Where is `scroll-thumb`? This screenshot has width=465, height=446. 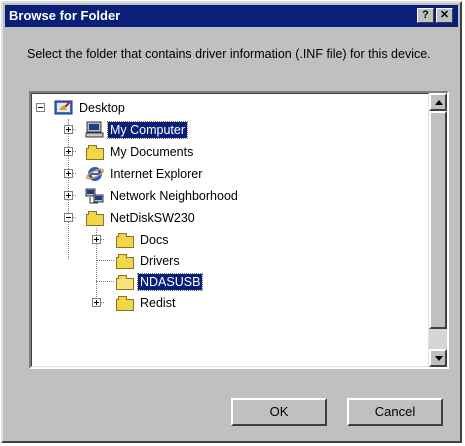
scroll-thumb is located at coordinates (438, 220).